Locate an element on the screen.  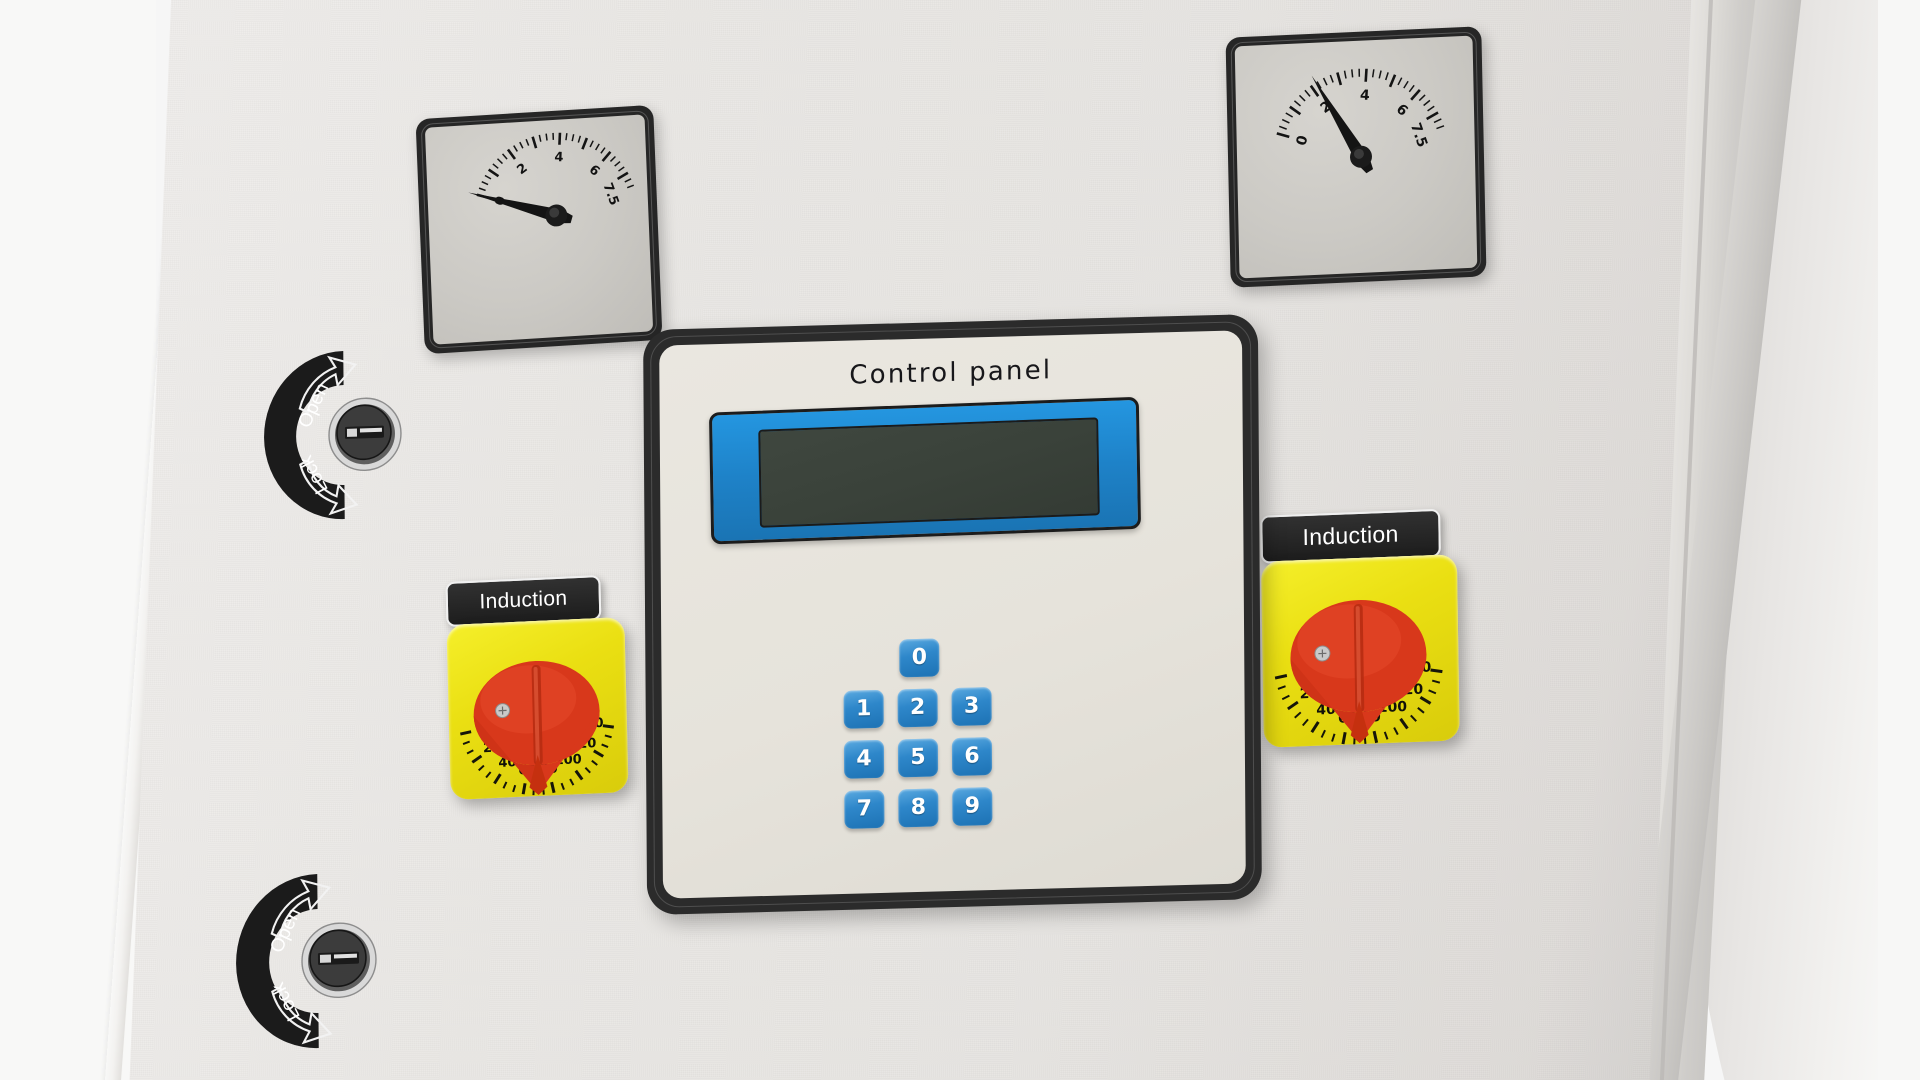
keypad-row: 123 is located at coordinates (938, 707).